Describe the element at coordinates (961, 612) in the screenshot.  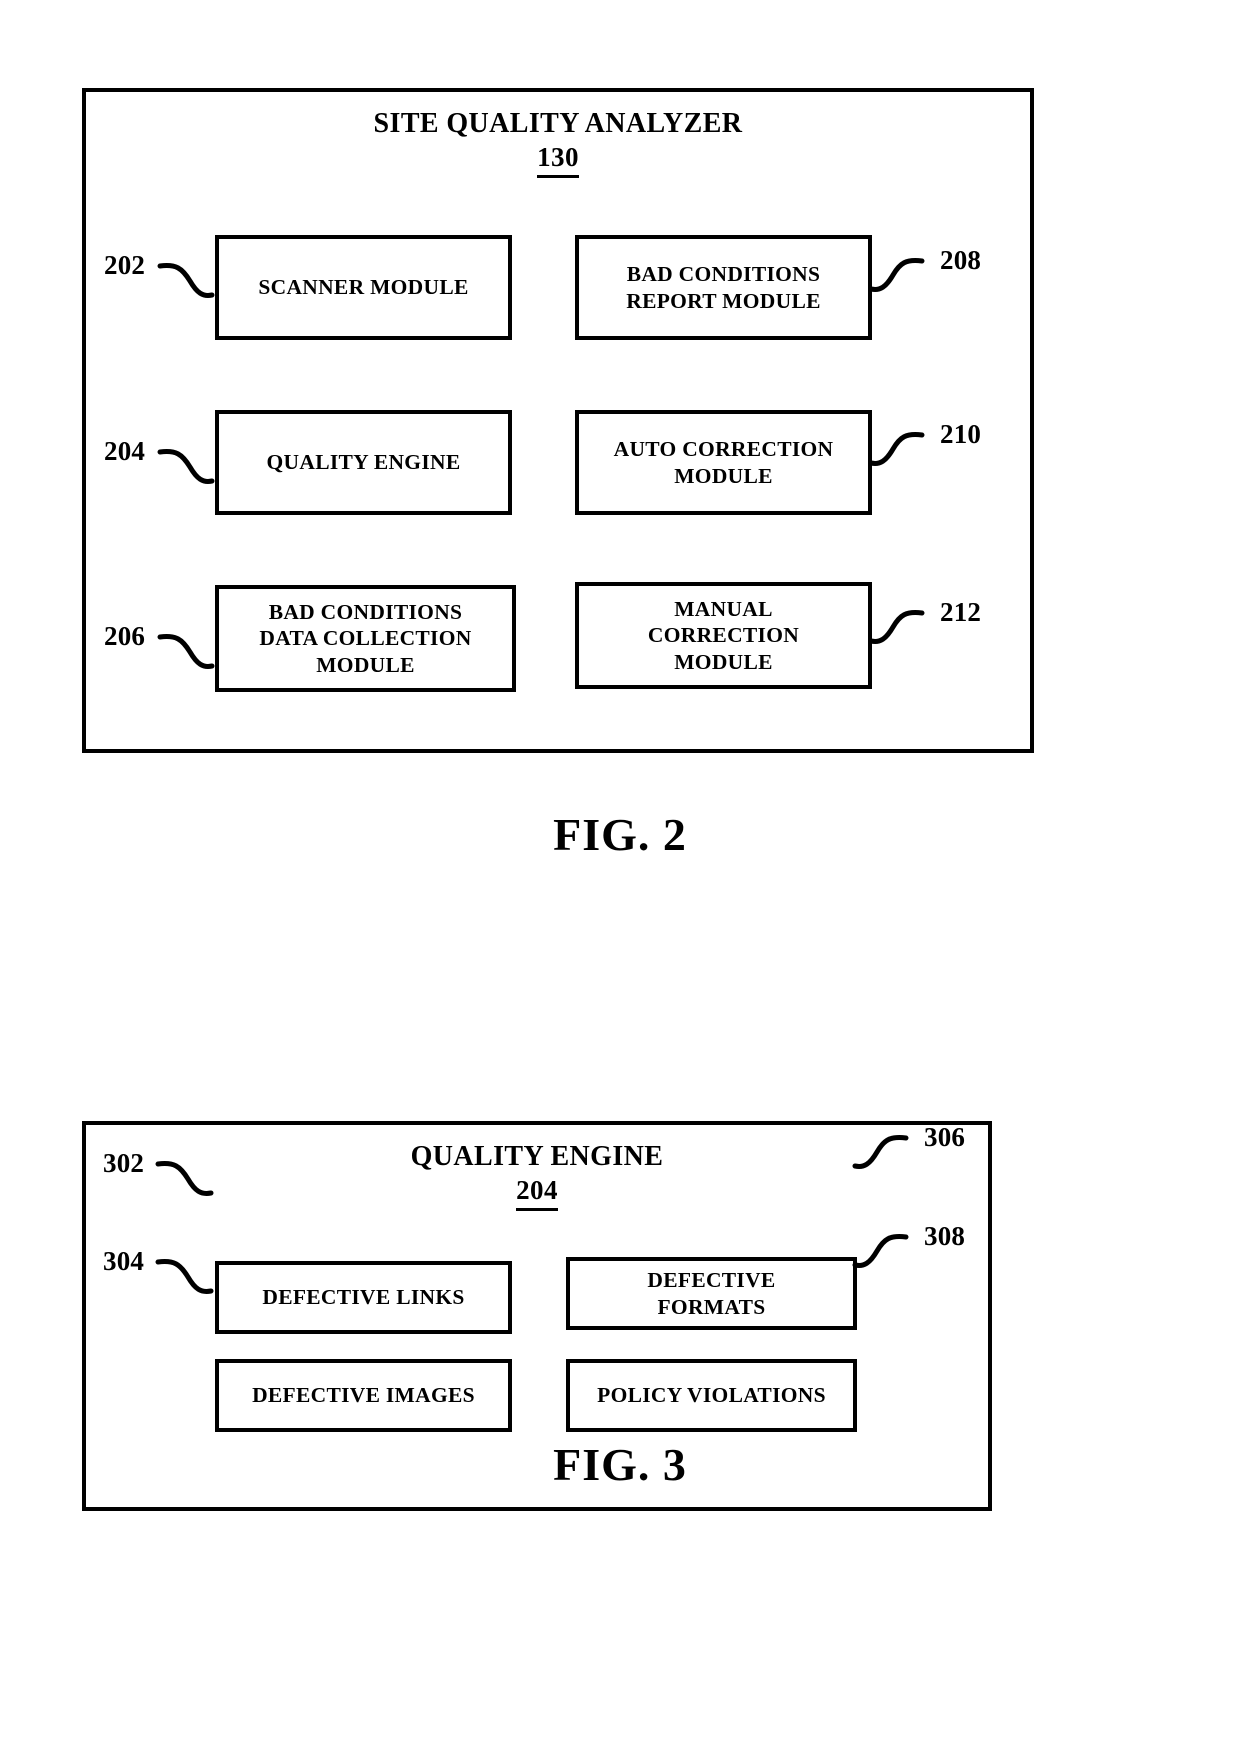
I see `ref-number-212: 212` at that location.